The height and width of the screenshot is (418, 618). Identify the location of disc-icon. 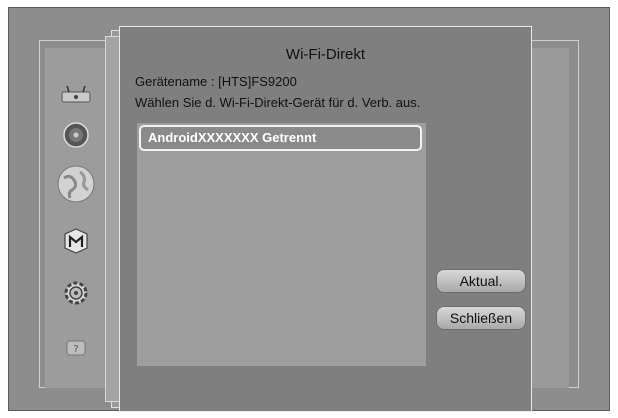
(76, 135).